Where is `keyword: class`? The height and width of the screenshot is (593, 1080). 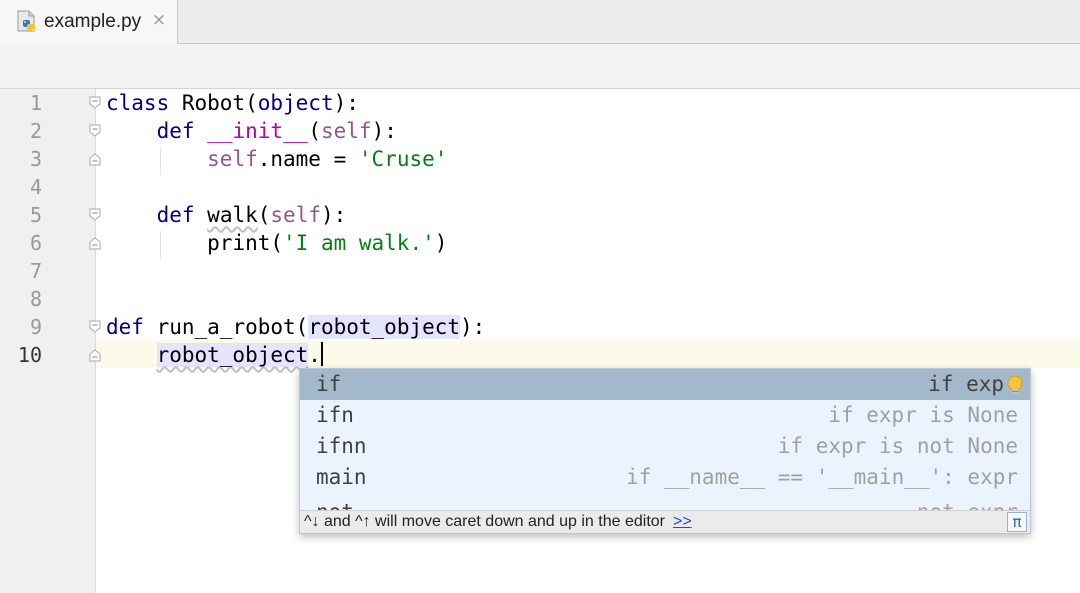 keyword: class is located at coordinates (138, 103).